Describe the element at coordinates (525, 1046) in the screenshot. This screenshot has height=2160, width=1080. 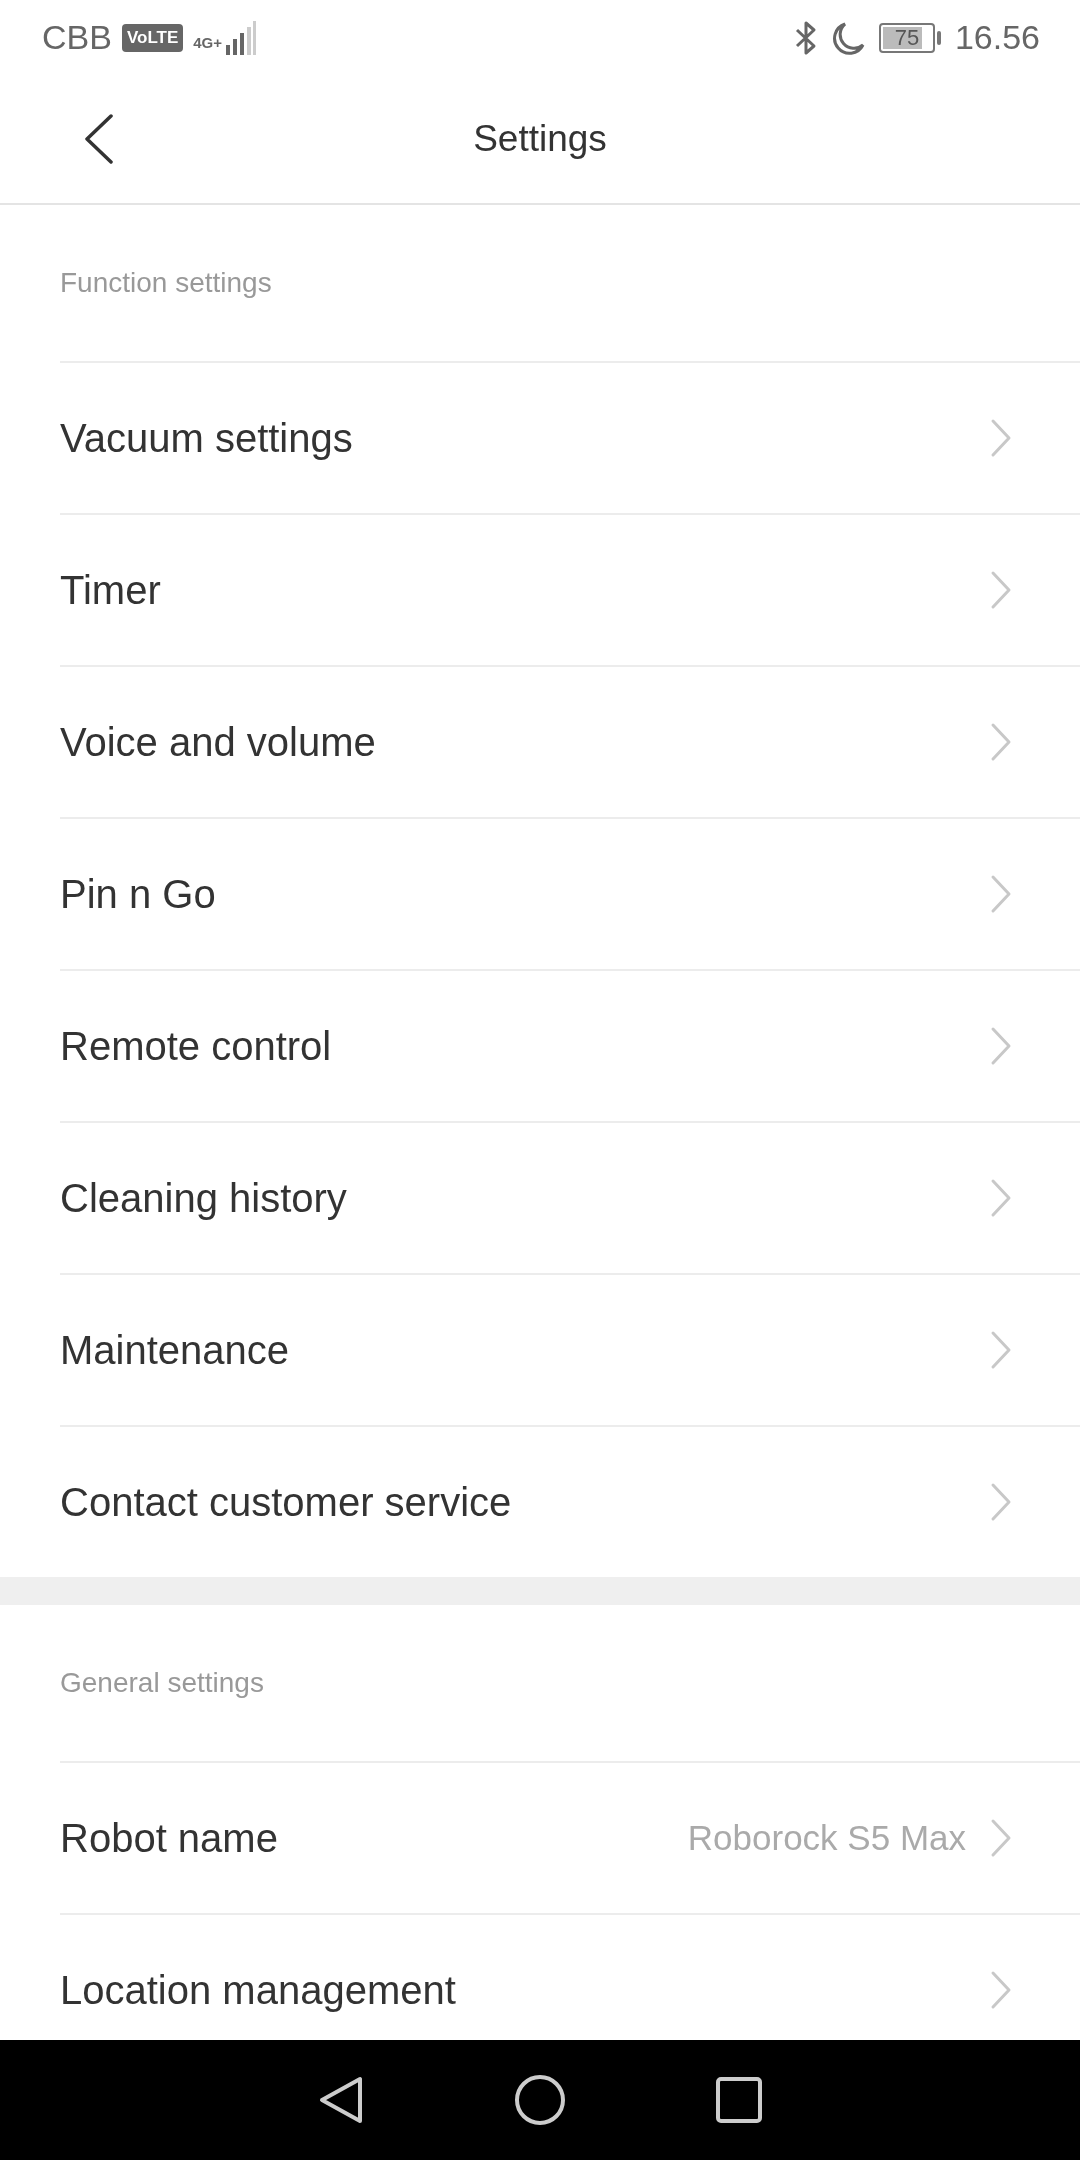
I see `settings-item: Remote control` at that location.